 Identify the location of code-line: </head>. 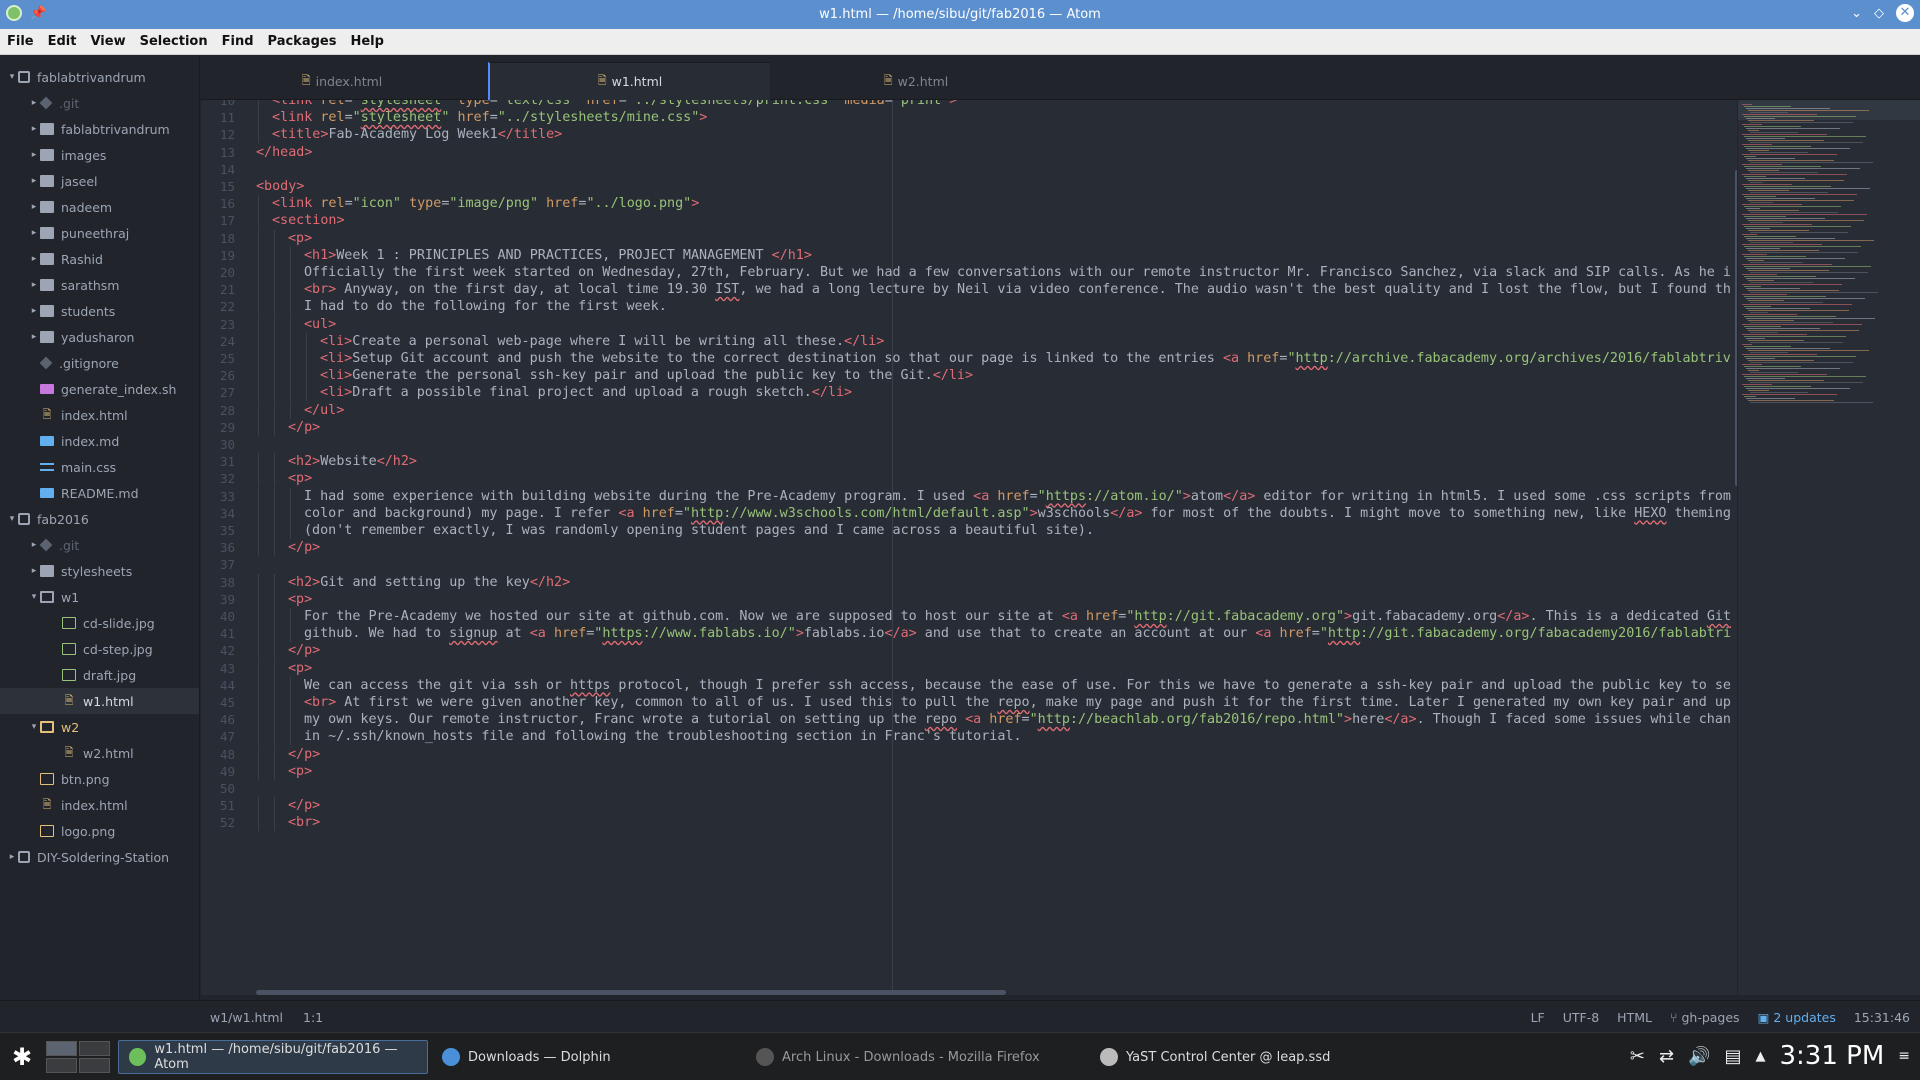
(284, 152).